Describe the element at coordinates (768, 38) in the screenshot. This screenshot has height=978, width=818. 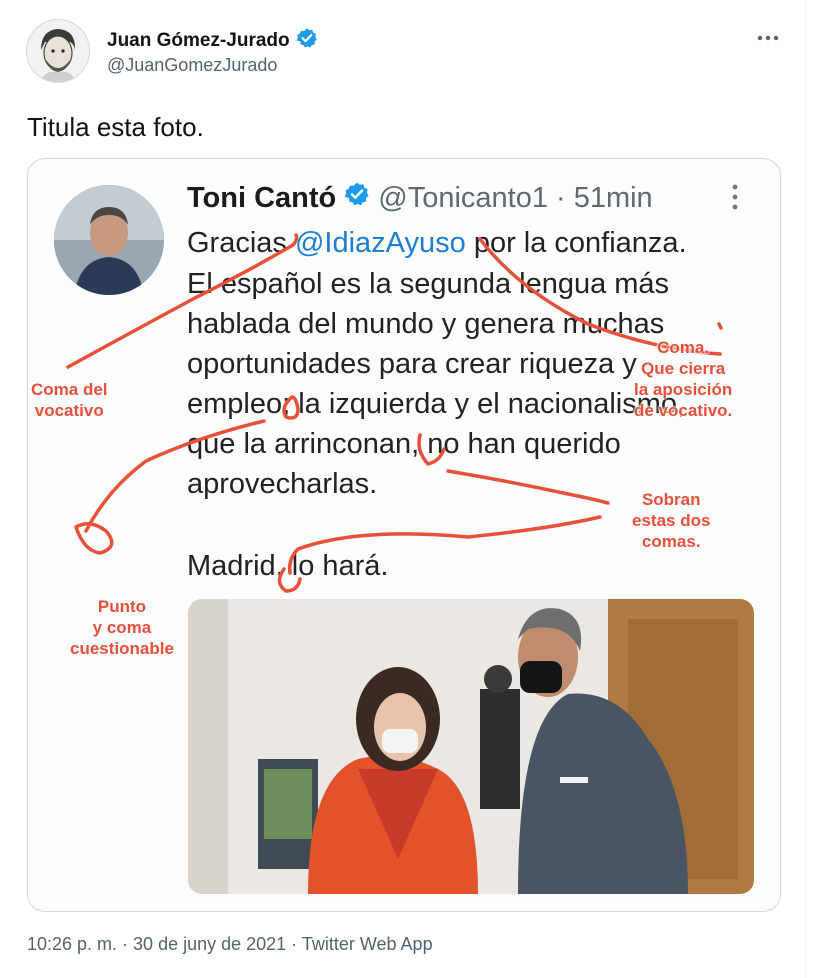
I see `more-horizontal-icon` at that location.